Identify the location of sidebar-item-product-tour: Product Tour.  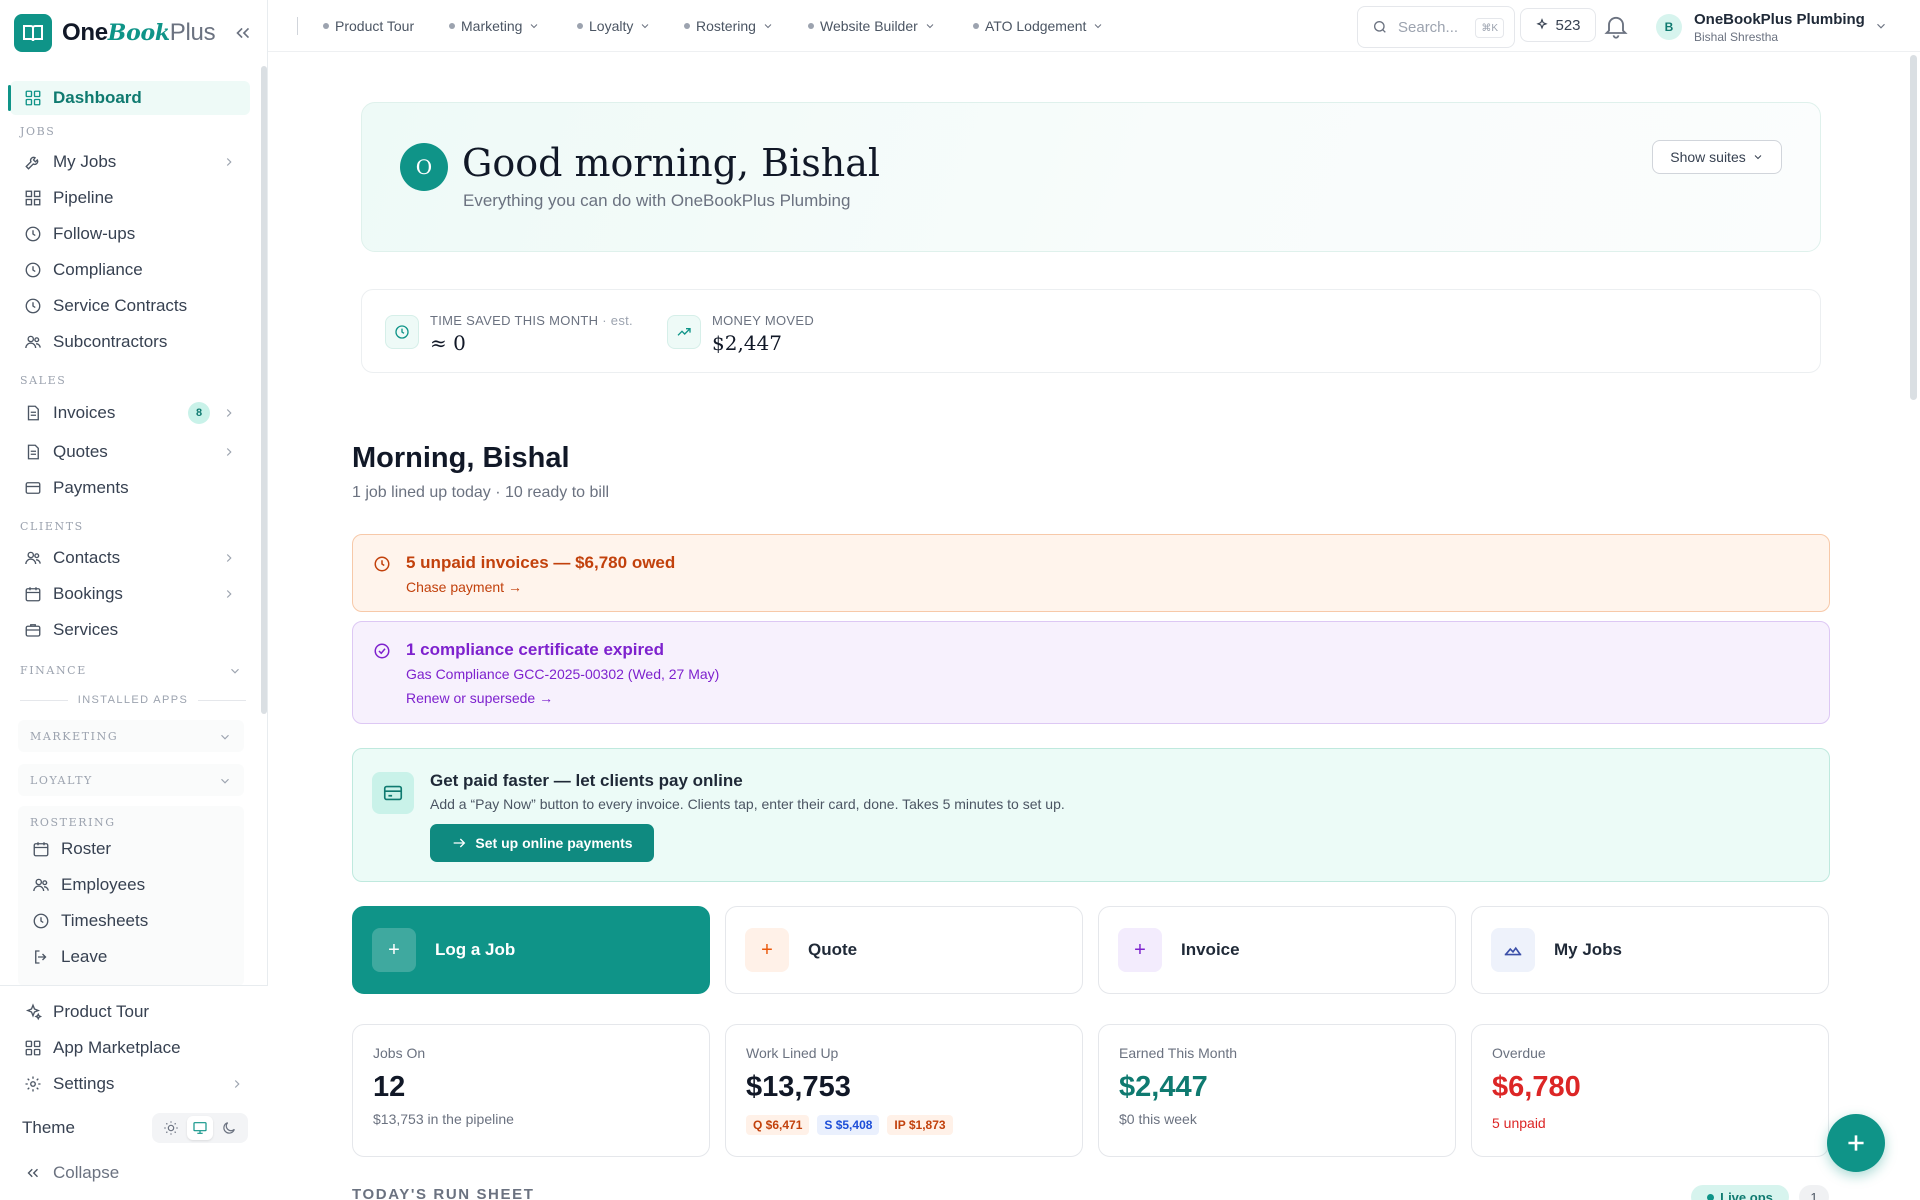
(130, 1012).